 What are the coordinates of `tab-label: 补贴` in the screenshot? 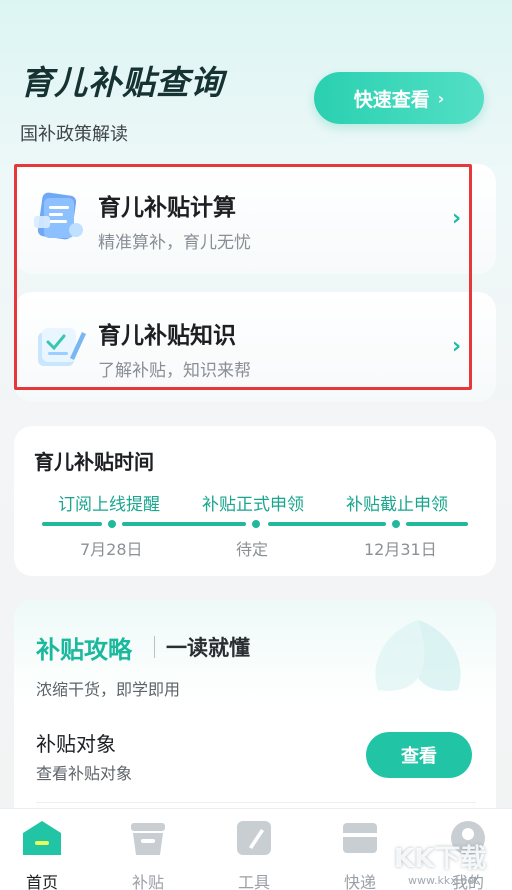 It's located at (147, 881).